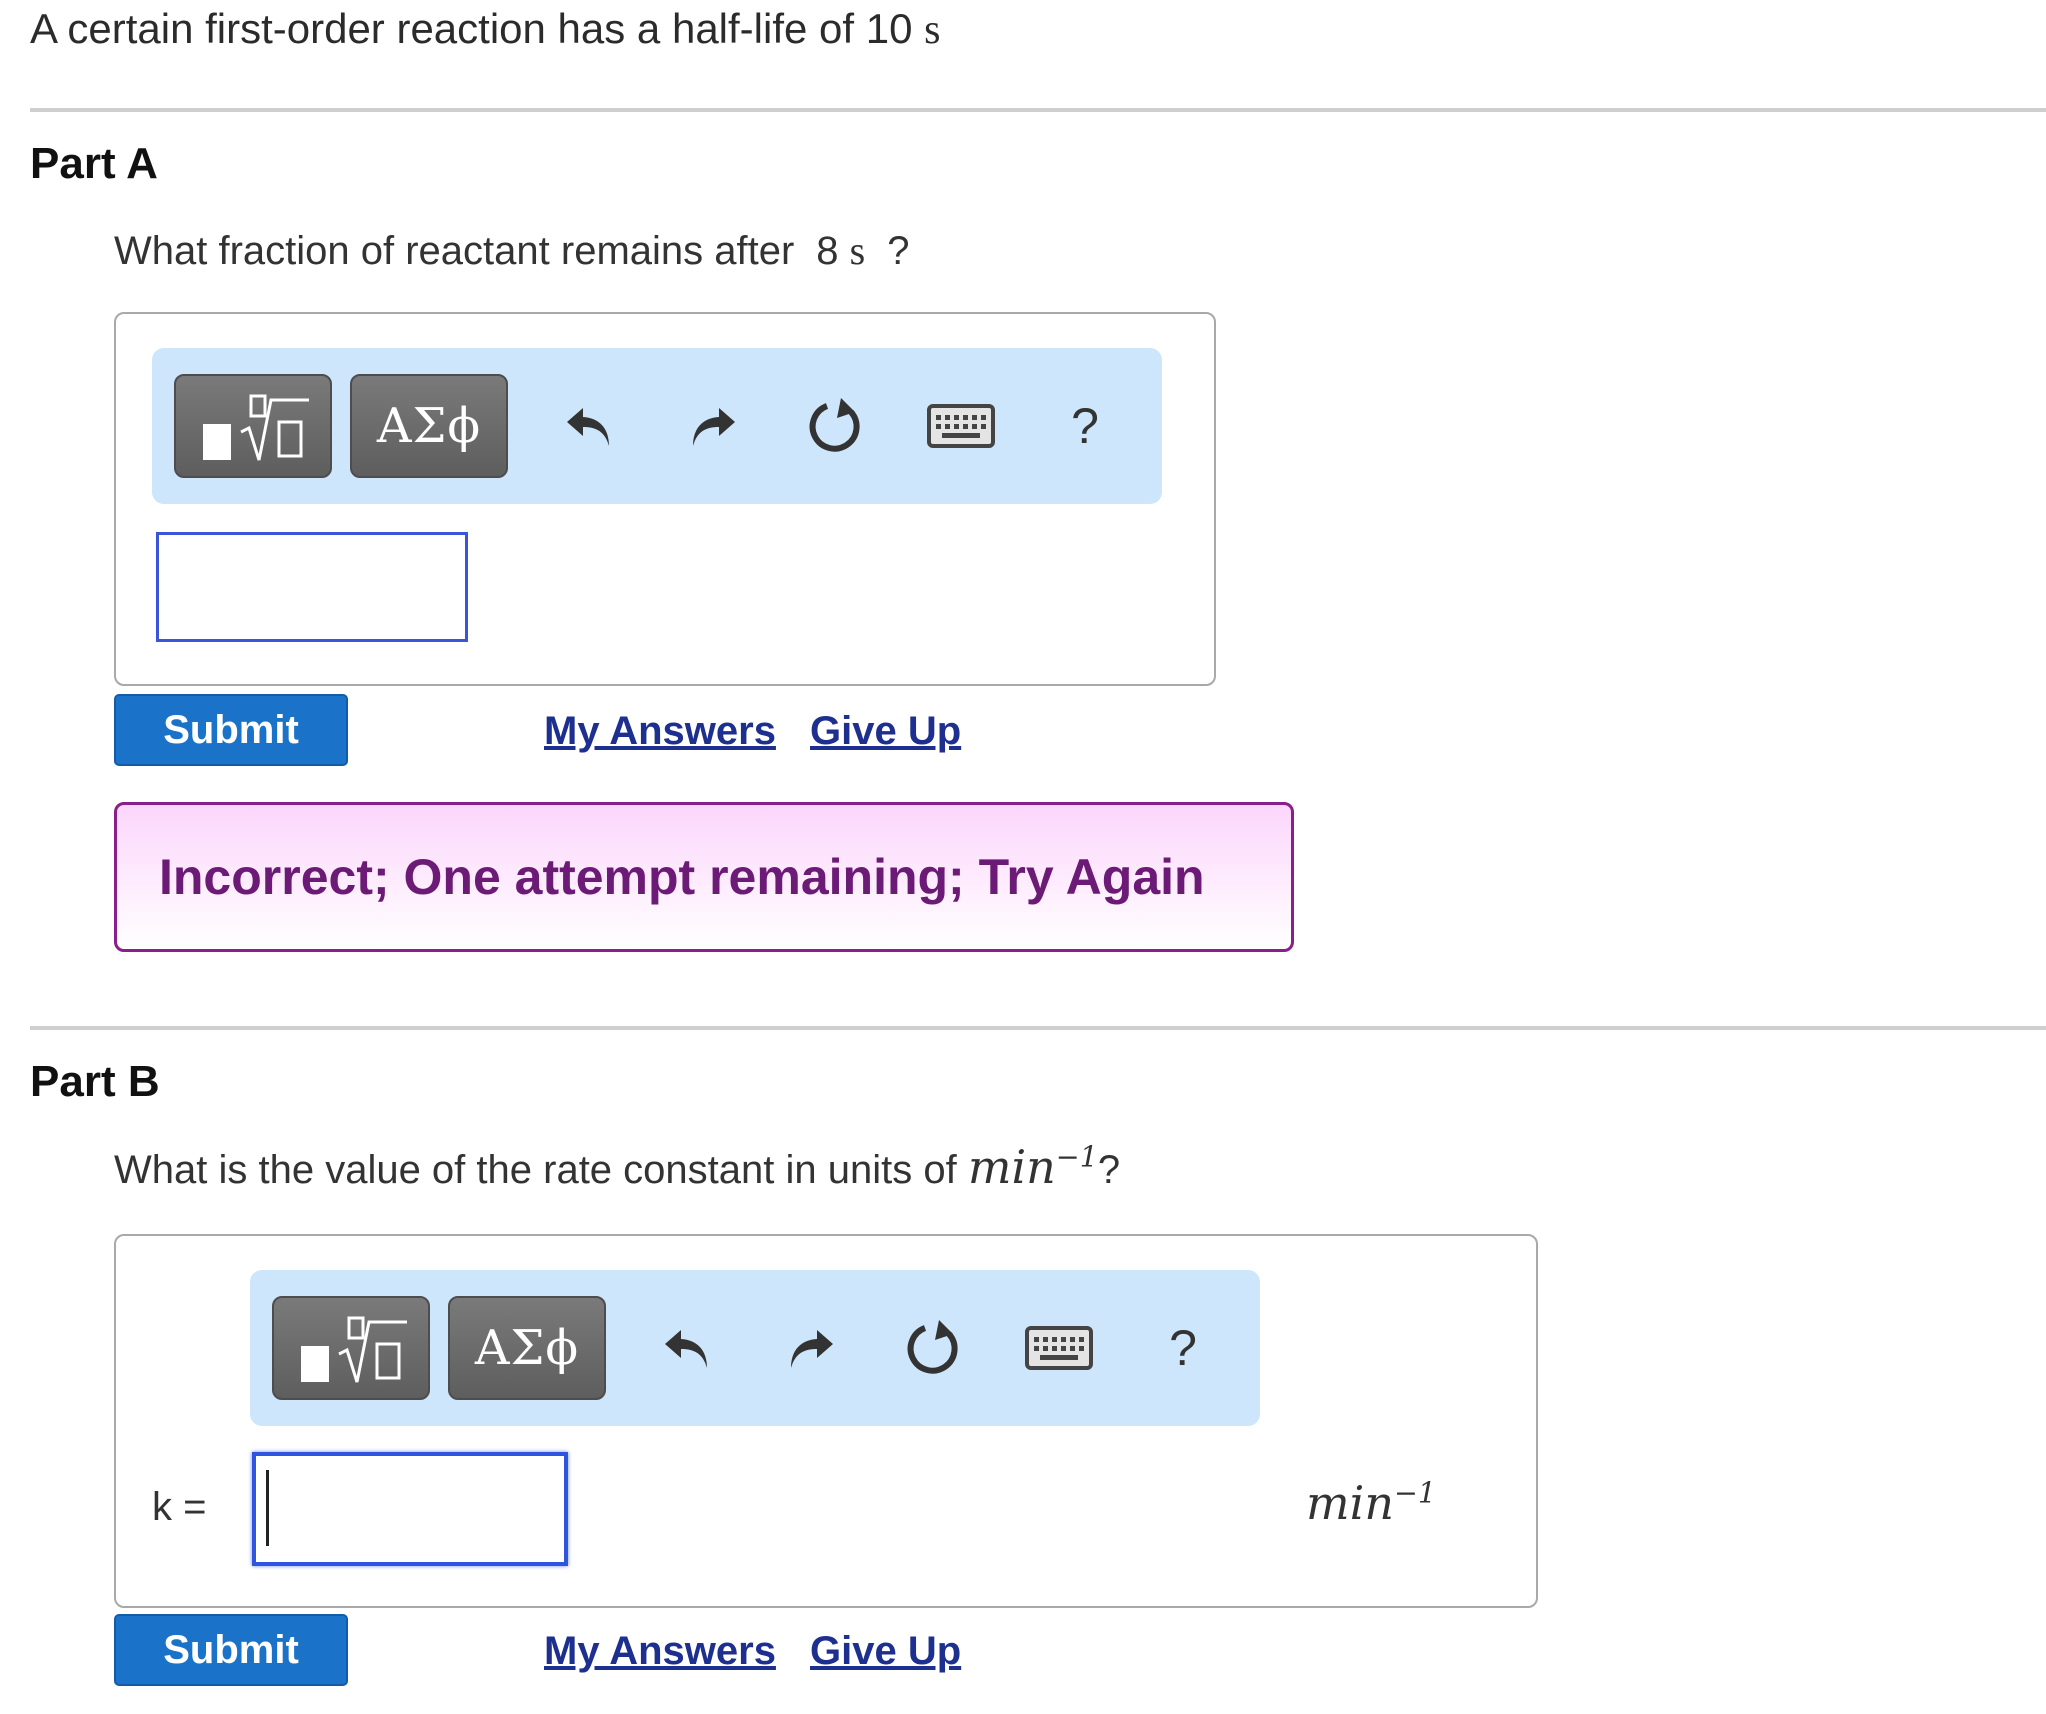 The image size is (2046, 1714). Describe the element at coordinates (95, 1081) in the screenshot. I see `part-b-title: Part B` at that location.